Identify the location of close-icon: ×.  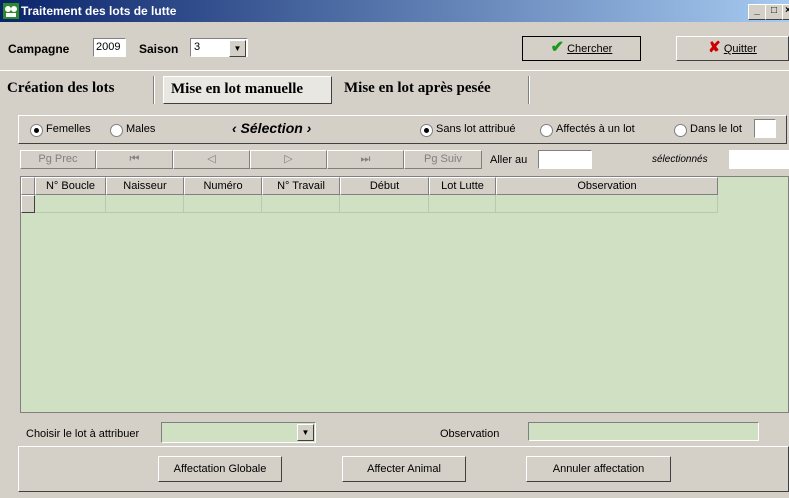
(785, 12).